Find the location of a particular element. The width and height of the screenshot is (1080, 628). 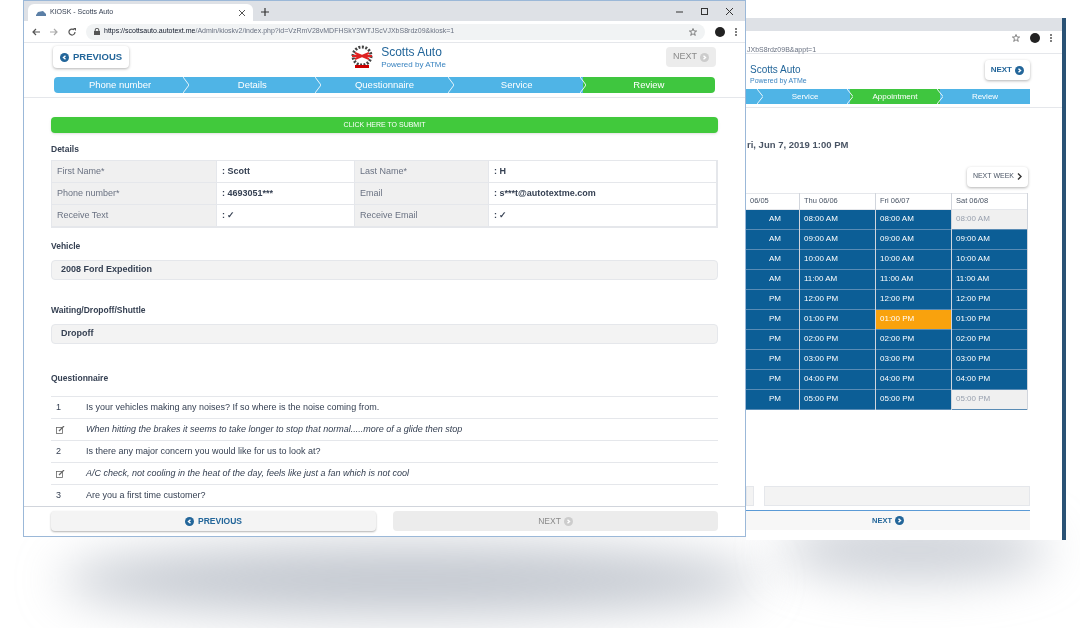

question-text: Is your vehicles making any noises? If so where is the noise coming from. is located at coordinates (233, 407).